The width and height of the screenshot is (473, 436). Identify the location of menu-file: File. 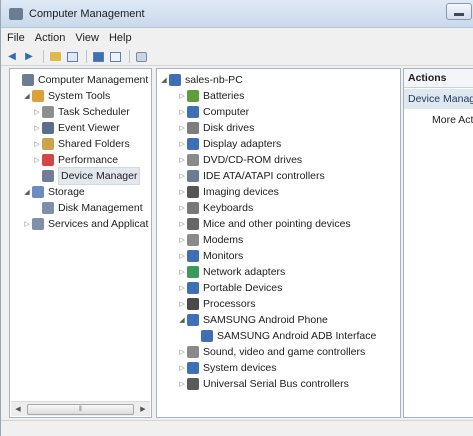
(16, 38).